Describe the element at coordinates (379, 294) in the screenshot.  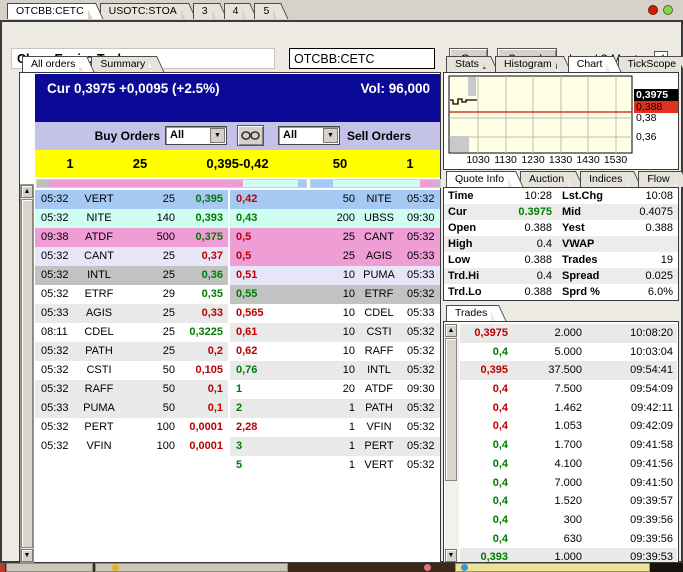
I see `ask-market-maker: ETRF` at that location.